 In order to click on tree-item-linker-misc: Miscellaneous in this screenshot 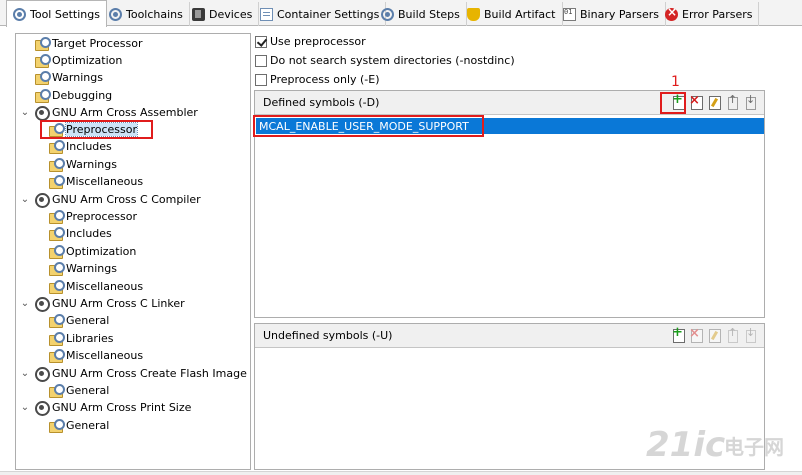, I will do `click(95, 355)`.